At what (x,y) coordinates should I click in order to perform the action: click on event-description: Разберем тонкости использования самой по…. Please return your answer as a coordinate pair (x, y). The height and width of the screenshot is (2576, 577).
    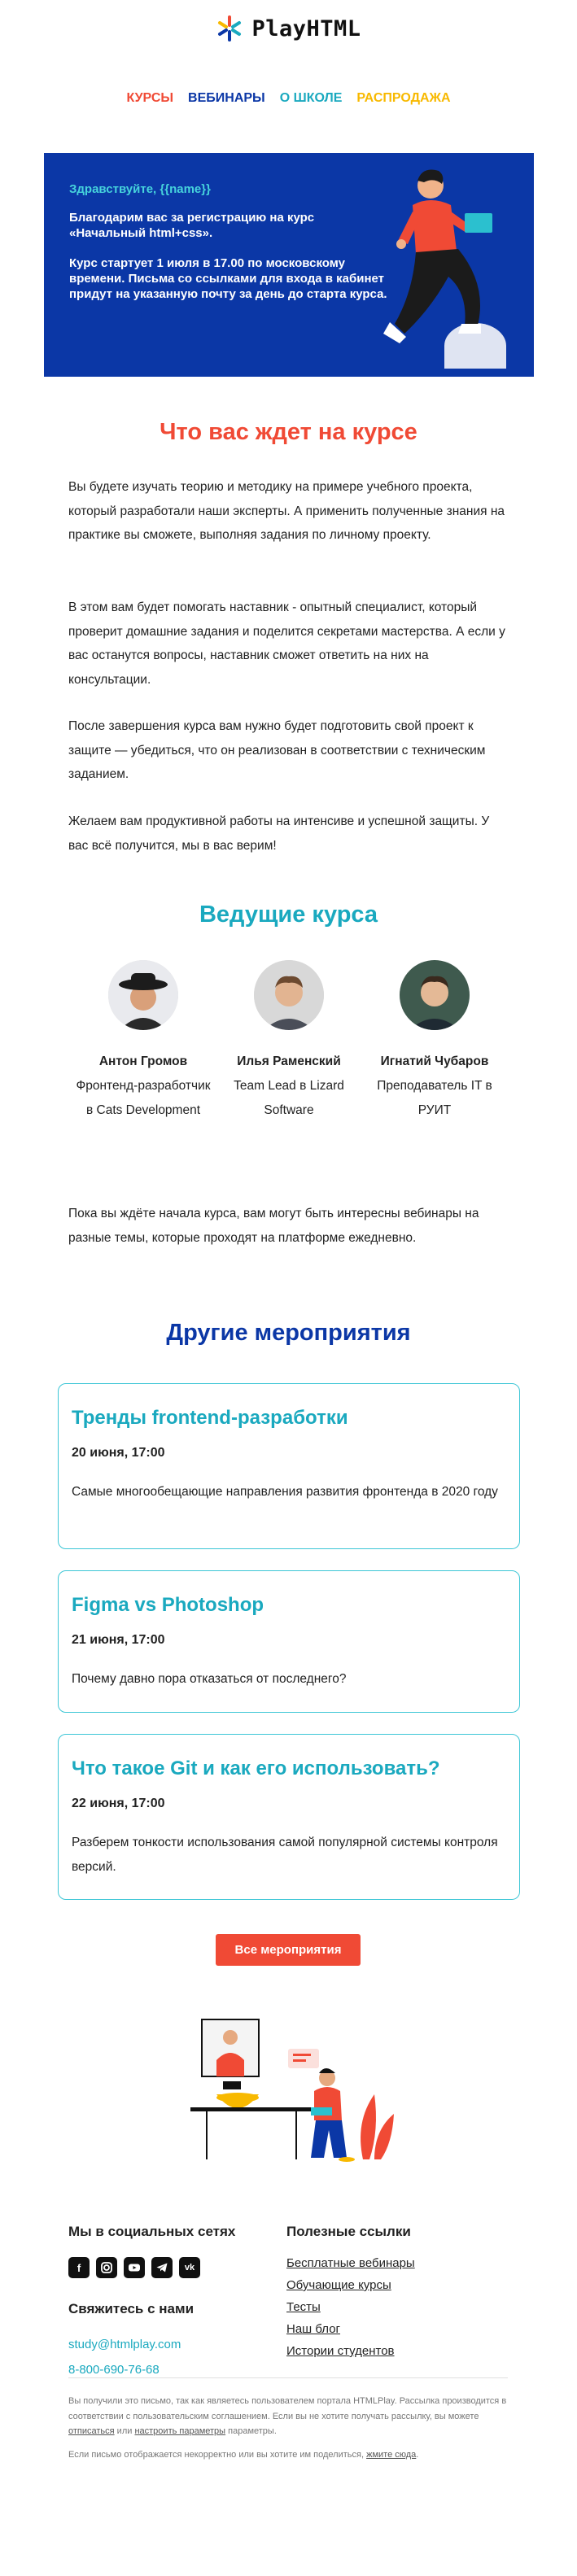
    Looking at the image, I should click on (285, 1855).